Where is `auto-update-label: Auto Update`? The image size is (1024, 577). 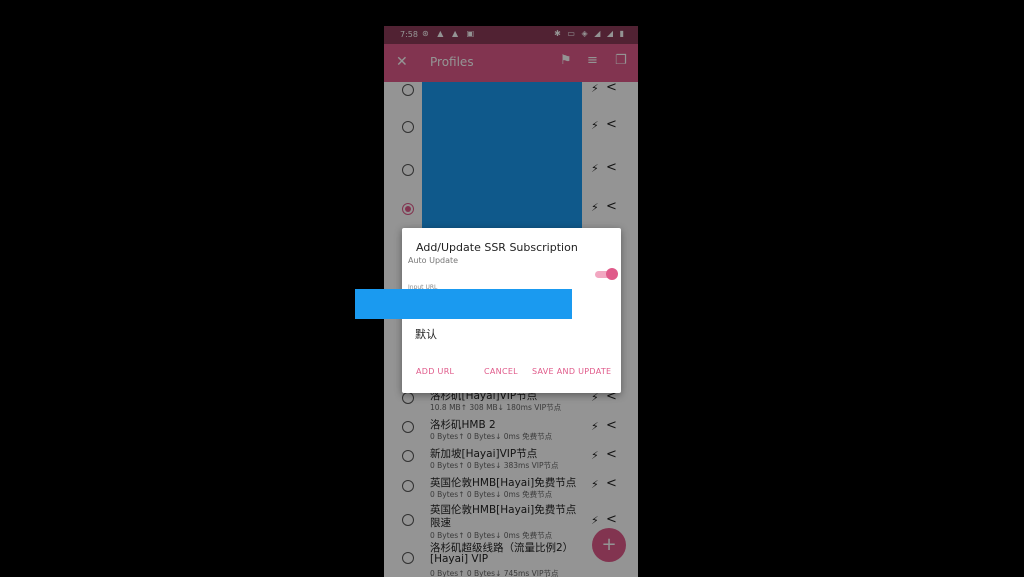
auto-update-label: Auto Update is located at coordinates (433, 260).